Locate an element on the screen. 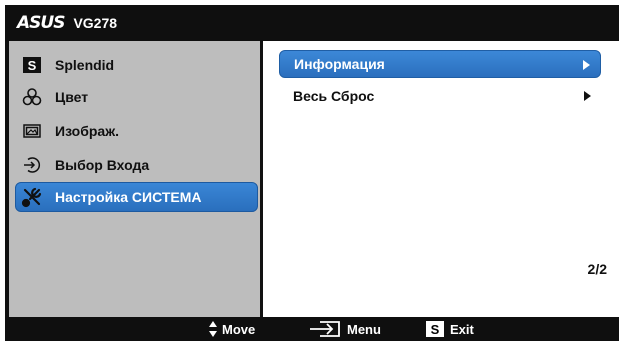 The width and height of the screenshot is (624, 346). menu-item-input-select: Выбор Входа is located at coordinates (134, 165).